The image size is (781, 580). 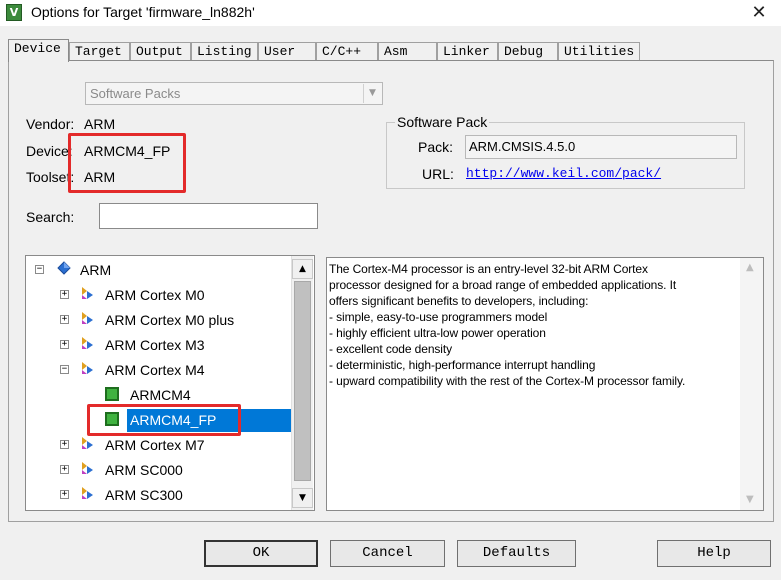 What do you see at coordinates (751, 384) in the screenshot?
I see `description-scrollbar: ▲ ▼` at bounding box center [751, 384].